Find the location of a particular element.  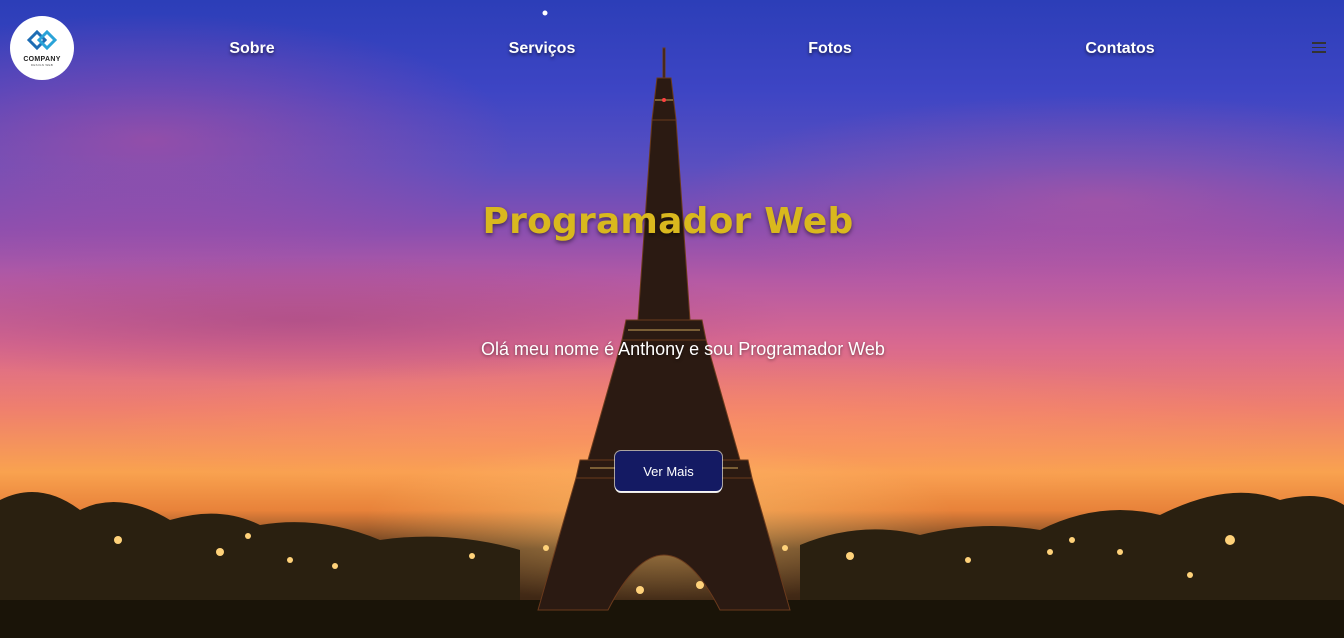

hero-title: Programador Web is located at coordinates (668, 221).